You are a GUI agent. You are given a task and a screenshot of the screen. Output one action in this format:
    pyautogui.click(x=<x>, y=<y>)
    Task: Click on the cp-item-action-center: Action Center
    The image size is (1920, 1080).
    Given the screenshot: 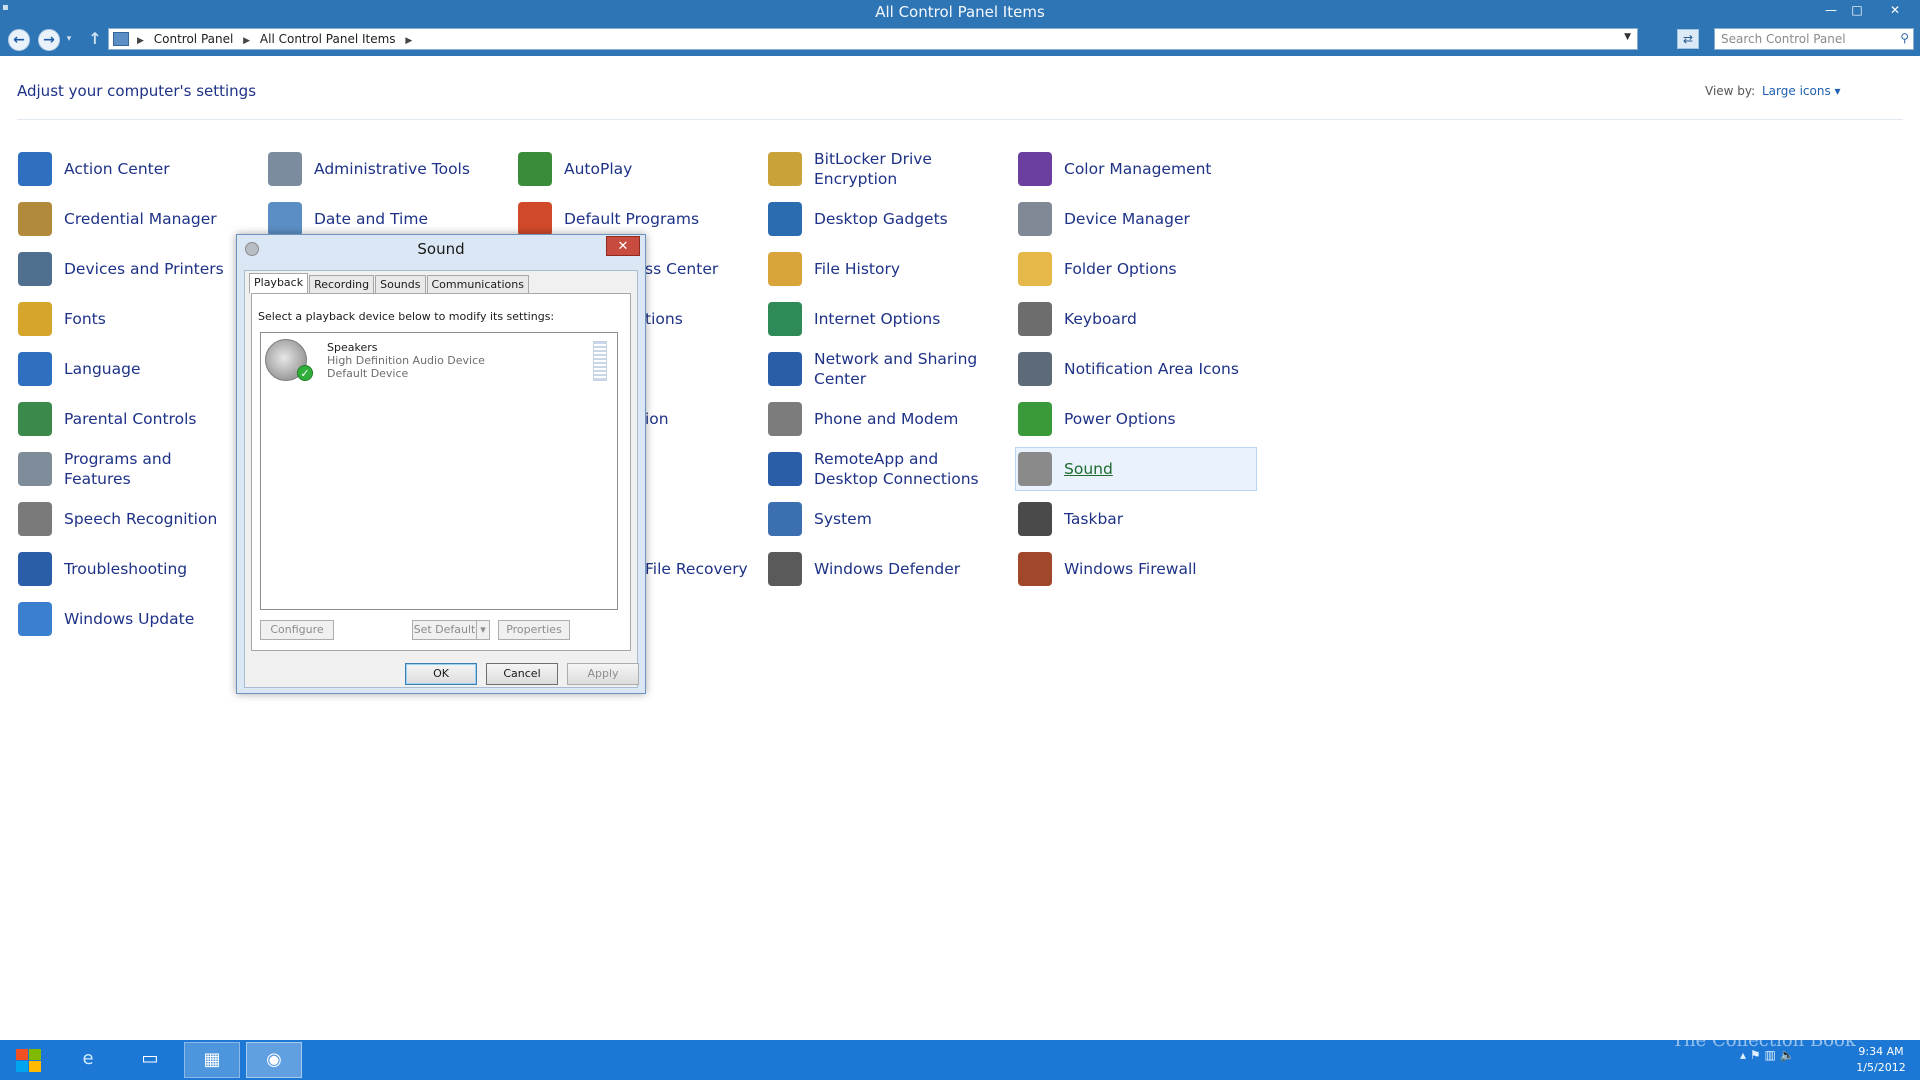 What is the action you would take?
    pyautogui.click(x=130, y=169)
    